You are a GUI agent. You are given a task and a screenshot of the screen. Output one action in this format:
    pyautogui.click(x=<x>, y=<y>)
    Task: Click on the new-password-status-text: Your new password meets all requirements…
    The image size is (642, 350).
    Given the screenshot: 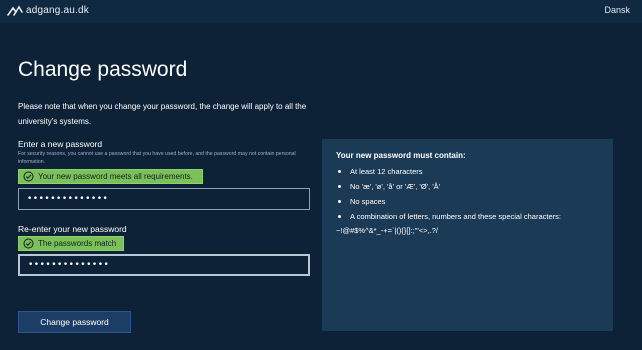 What is the action you would take?
    pyautogui.click(x=115, y=176)
    